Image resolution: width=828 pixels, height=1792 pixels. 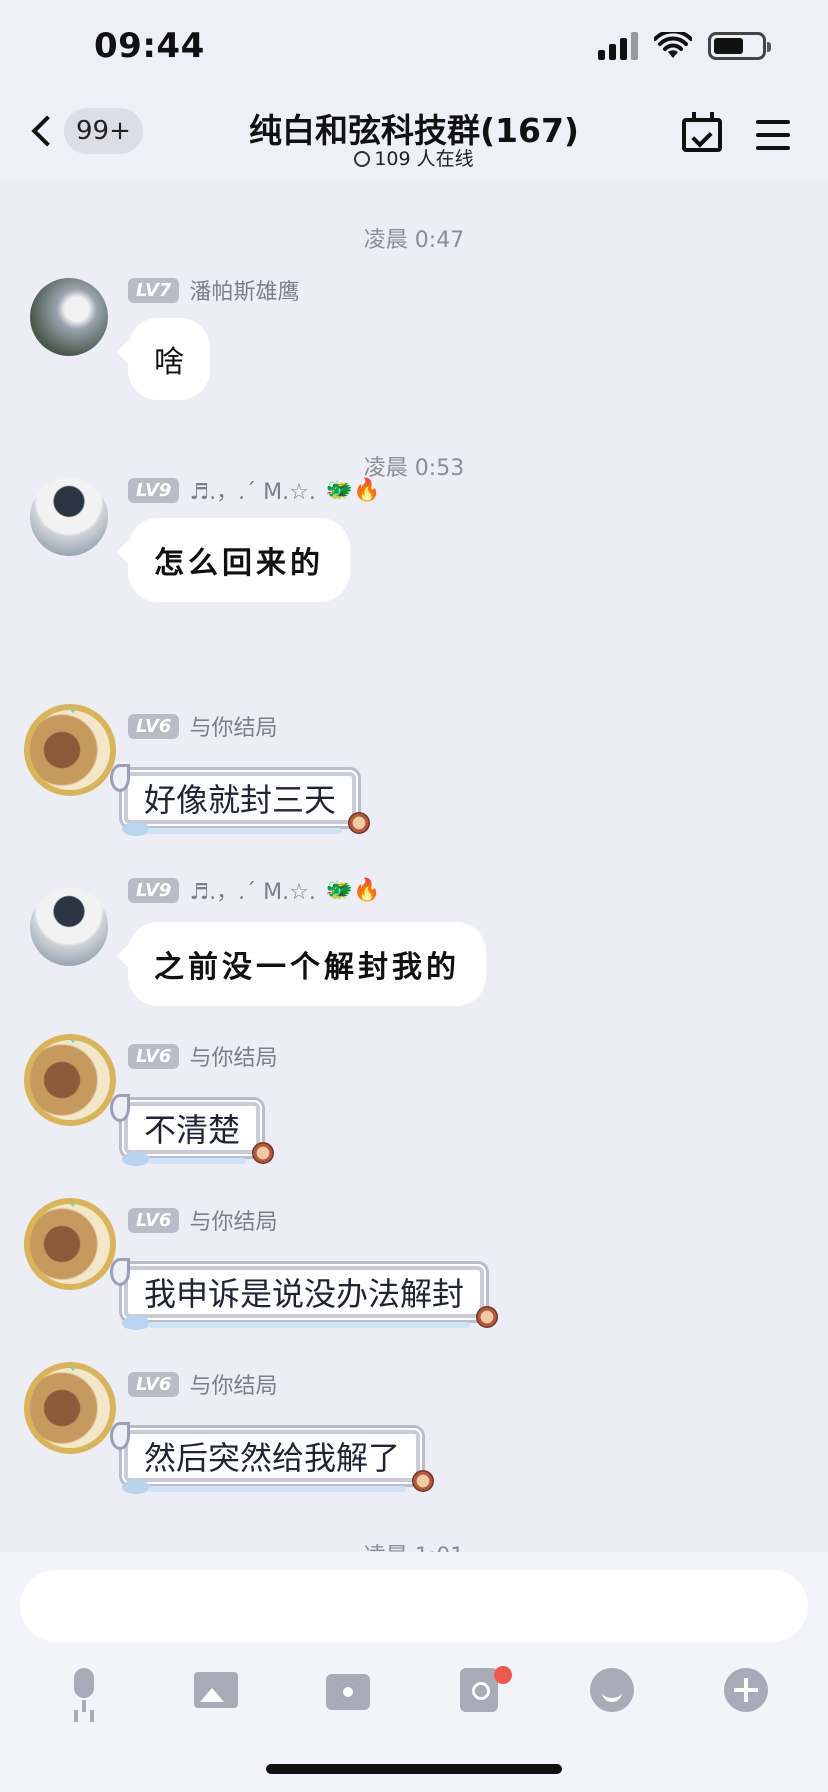 What do you see at coordinates (424, 159) in the screenshot?
I see `online-count-text: 109 人在线` at bounding box center [424, 159].